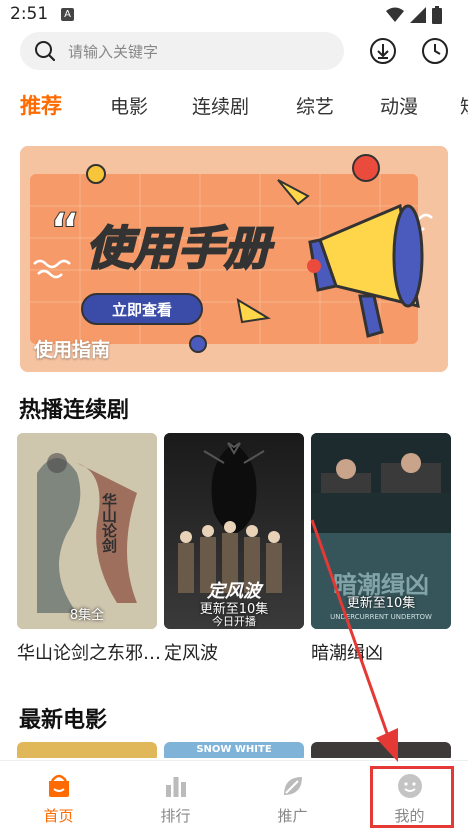  What do you see at coordinates (87, 615) in the screenshot?
I see `episode-badge: 8集全` at bounding box center [87, 615].